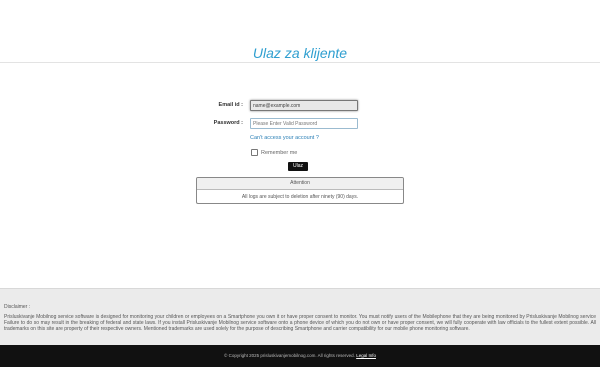 The image size is (600, 375). I want to click on remember-label: Remember me, so click(279, 152).